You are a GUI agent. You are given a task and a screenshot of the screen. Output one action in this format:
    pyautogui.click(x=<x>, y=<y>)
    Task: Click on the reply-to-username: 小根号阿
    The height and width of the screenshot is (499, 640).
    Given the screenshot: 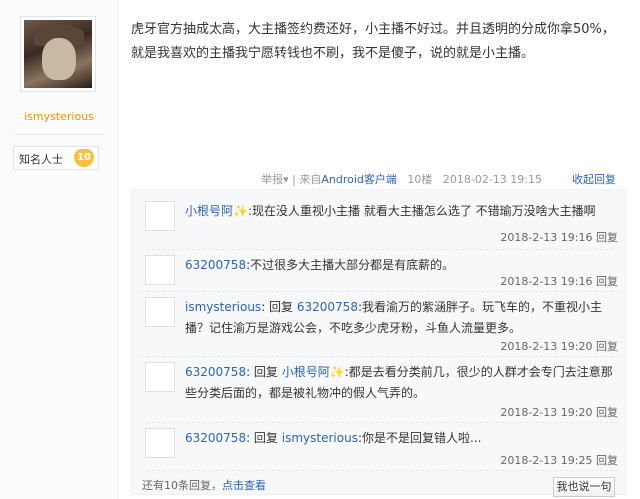 What is the action you would take?
    pyautogui.click(x=306, y=372)
    